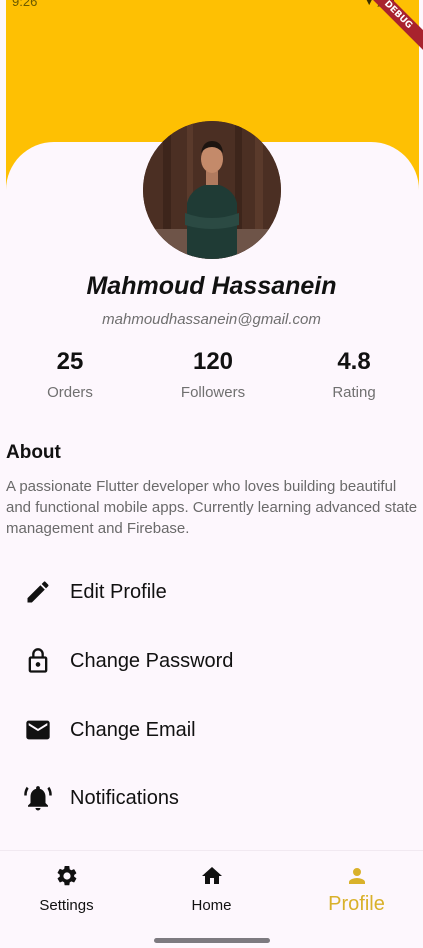 The width and height of the screenshot is (423, 948). I want to click on profile-name: Mahmoud Hassanein, so click(211, 286).